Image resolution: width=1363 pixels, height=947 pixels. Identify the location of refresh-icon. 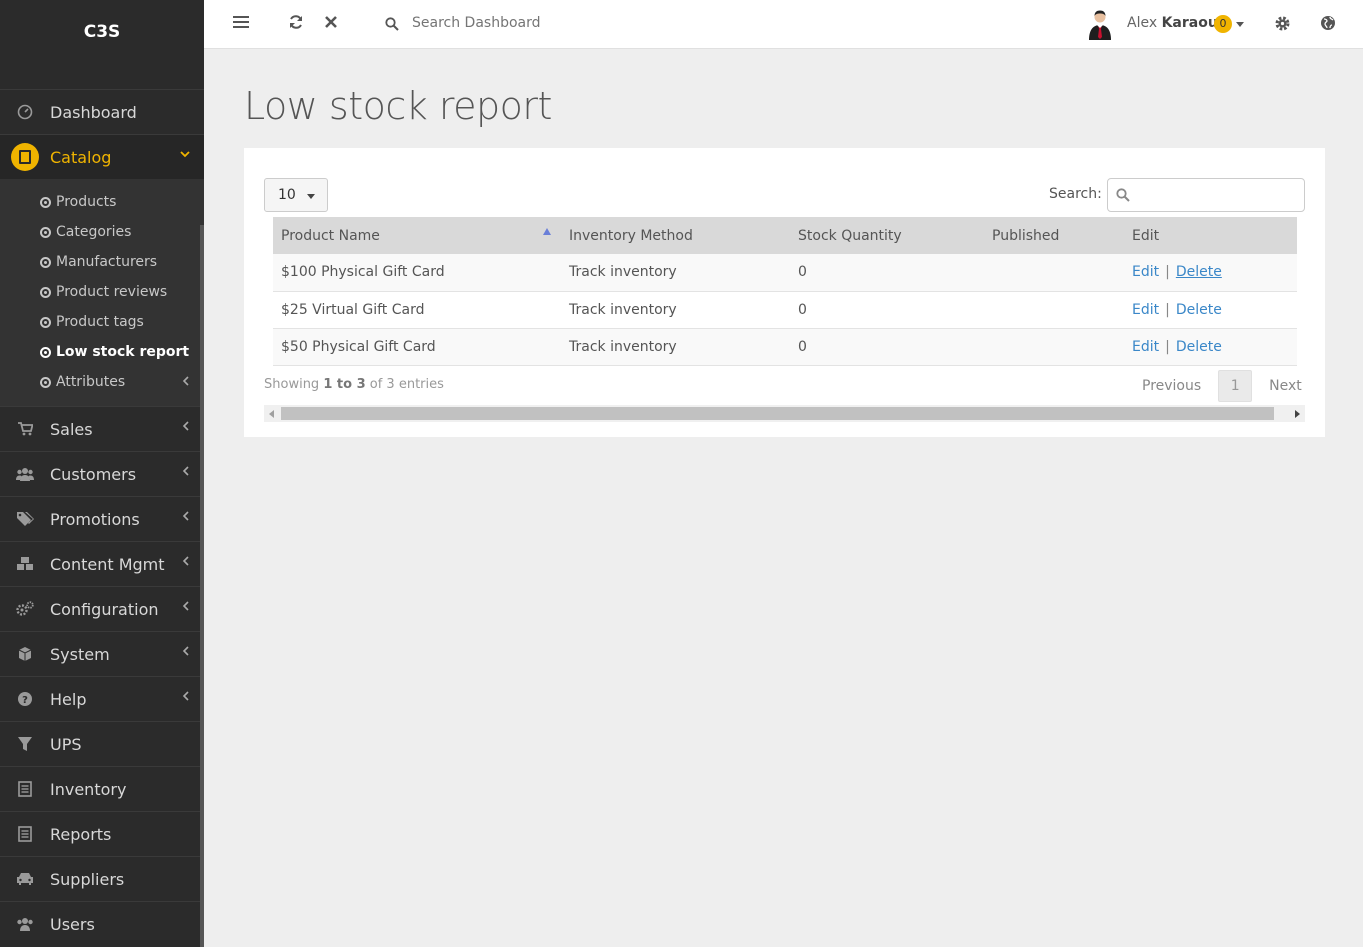
(296, 24).